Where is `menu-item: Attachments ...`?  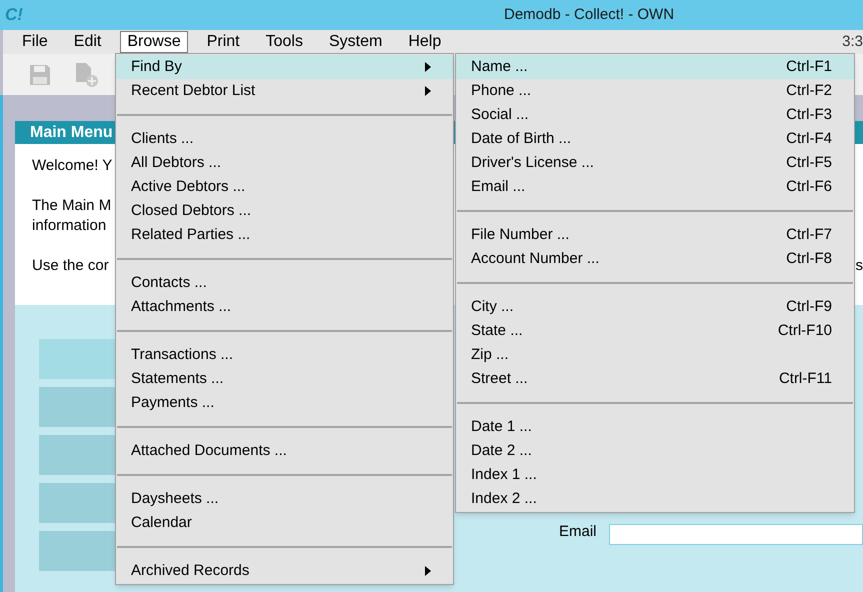
menu-item: Attachments ... is located at coordinates (284, 307).